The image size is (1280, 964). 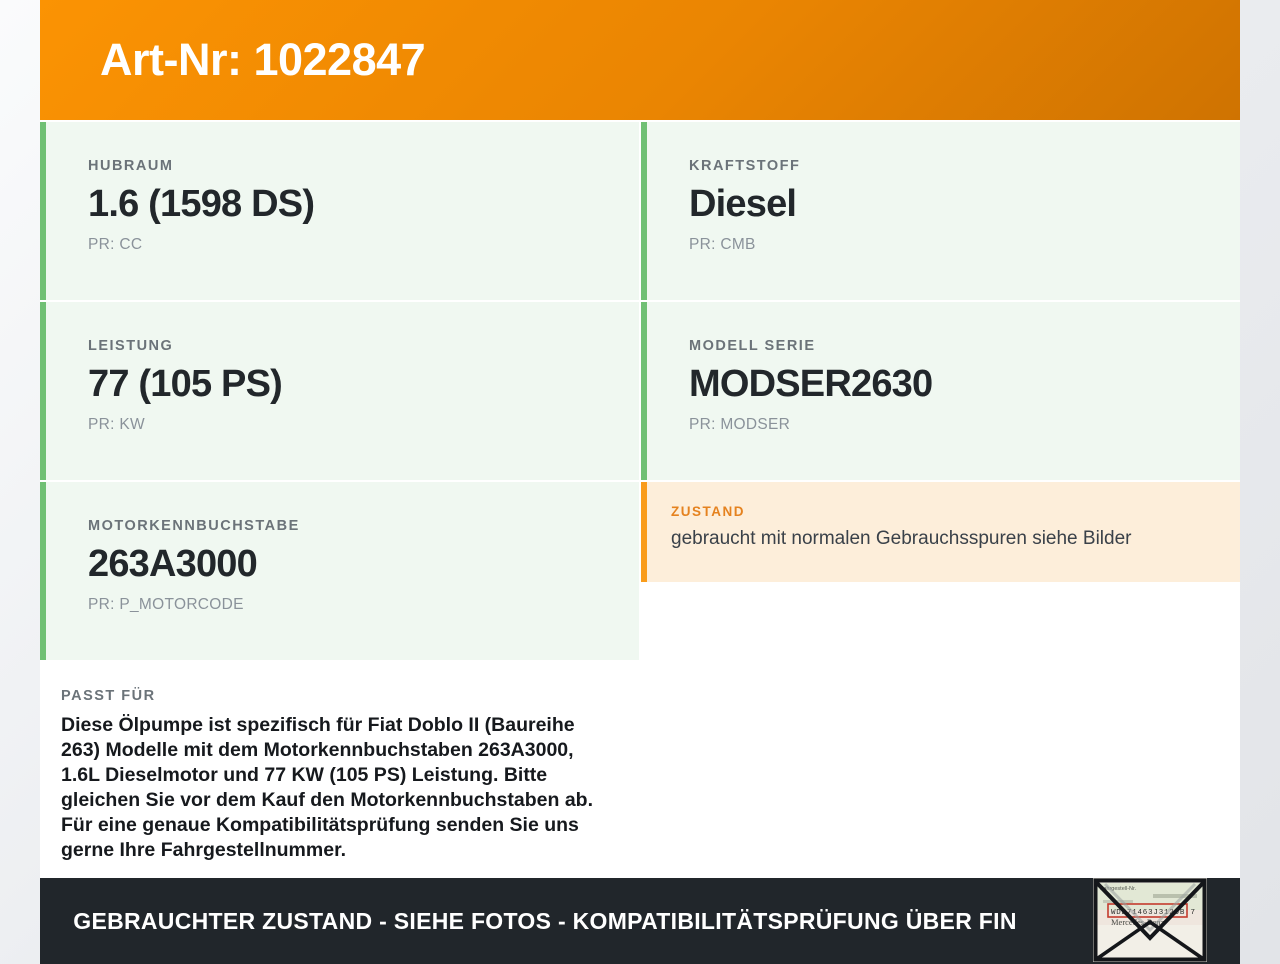 I want to click on spec-label: KRAFTSTOFF, so click(x=745, y=166).